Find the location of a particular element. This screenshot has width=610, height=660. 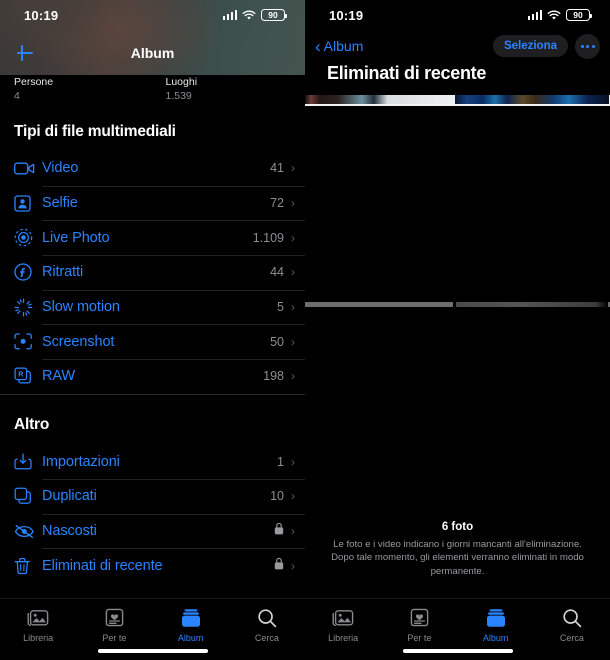

album-label: Screenshot is located at coordinates (78, 341).